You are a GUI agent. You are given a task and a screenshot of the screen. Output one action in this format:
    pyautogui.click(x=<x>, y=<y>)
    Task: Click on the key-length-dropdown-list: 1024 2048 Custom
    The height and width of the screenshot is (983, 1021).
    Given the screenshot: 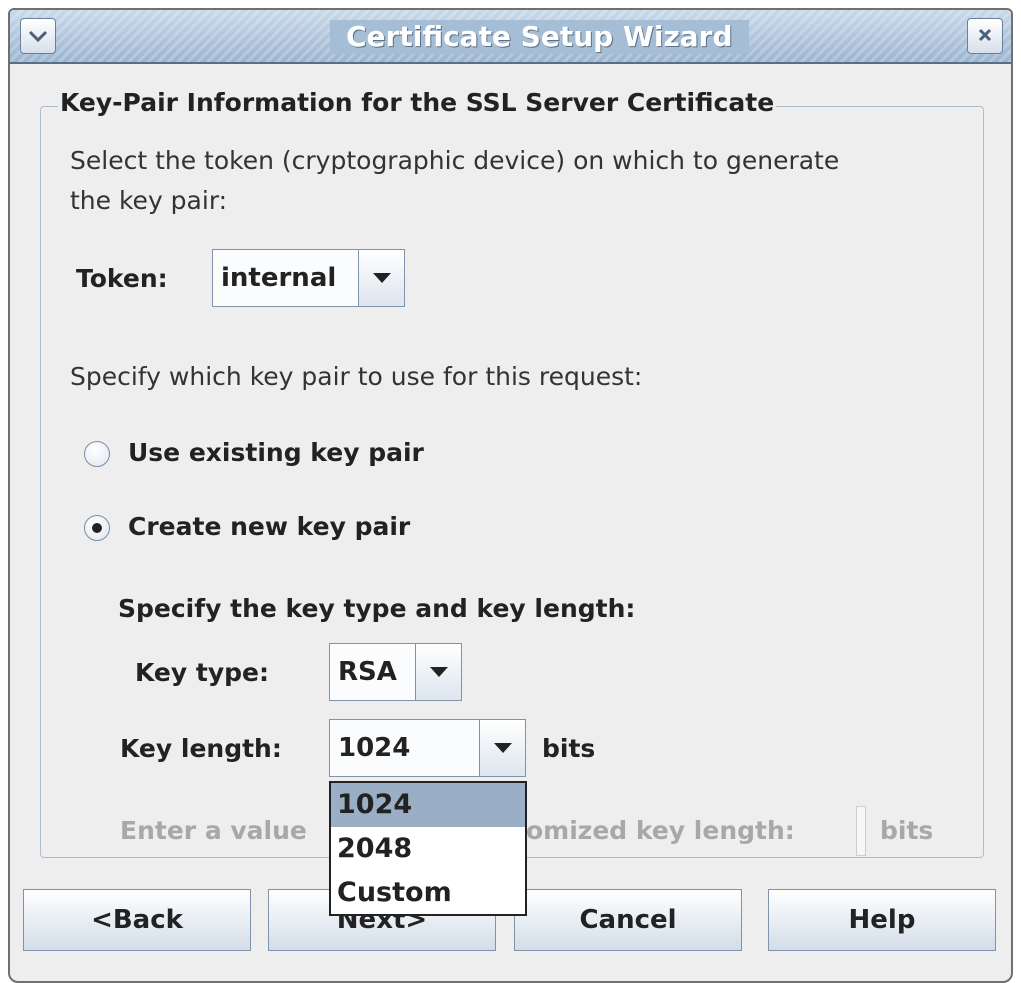 What is the action you would take?
    pyautogui.click(x=428, y=848)
    